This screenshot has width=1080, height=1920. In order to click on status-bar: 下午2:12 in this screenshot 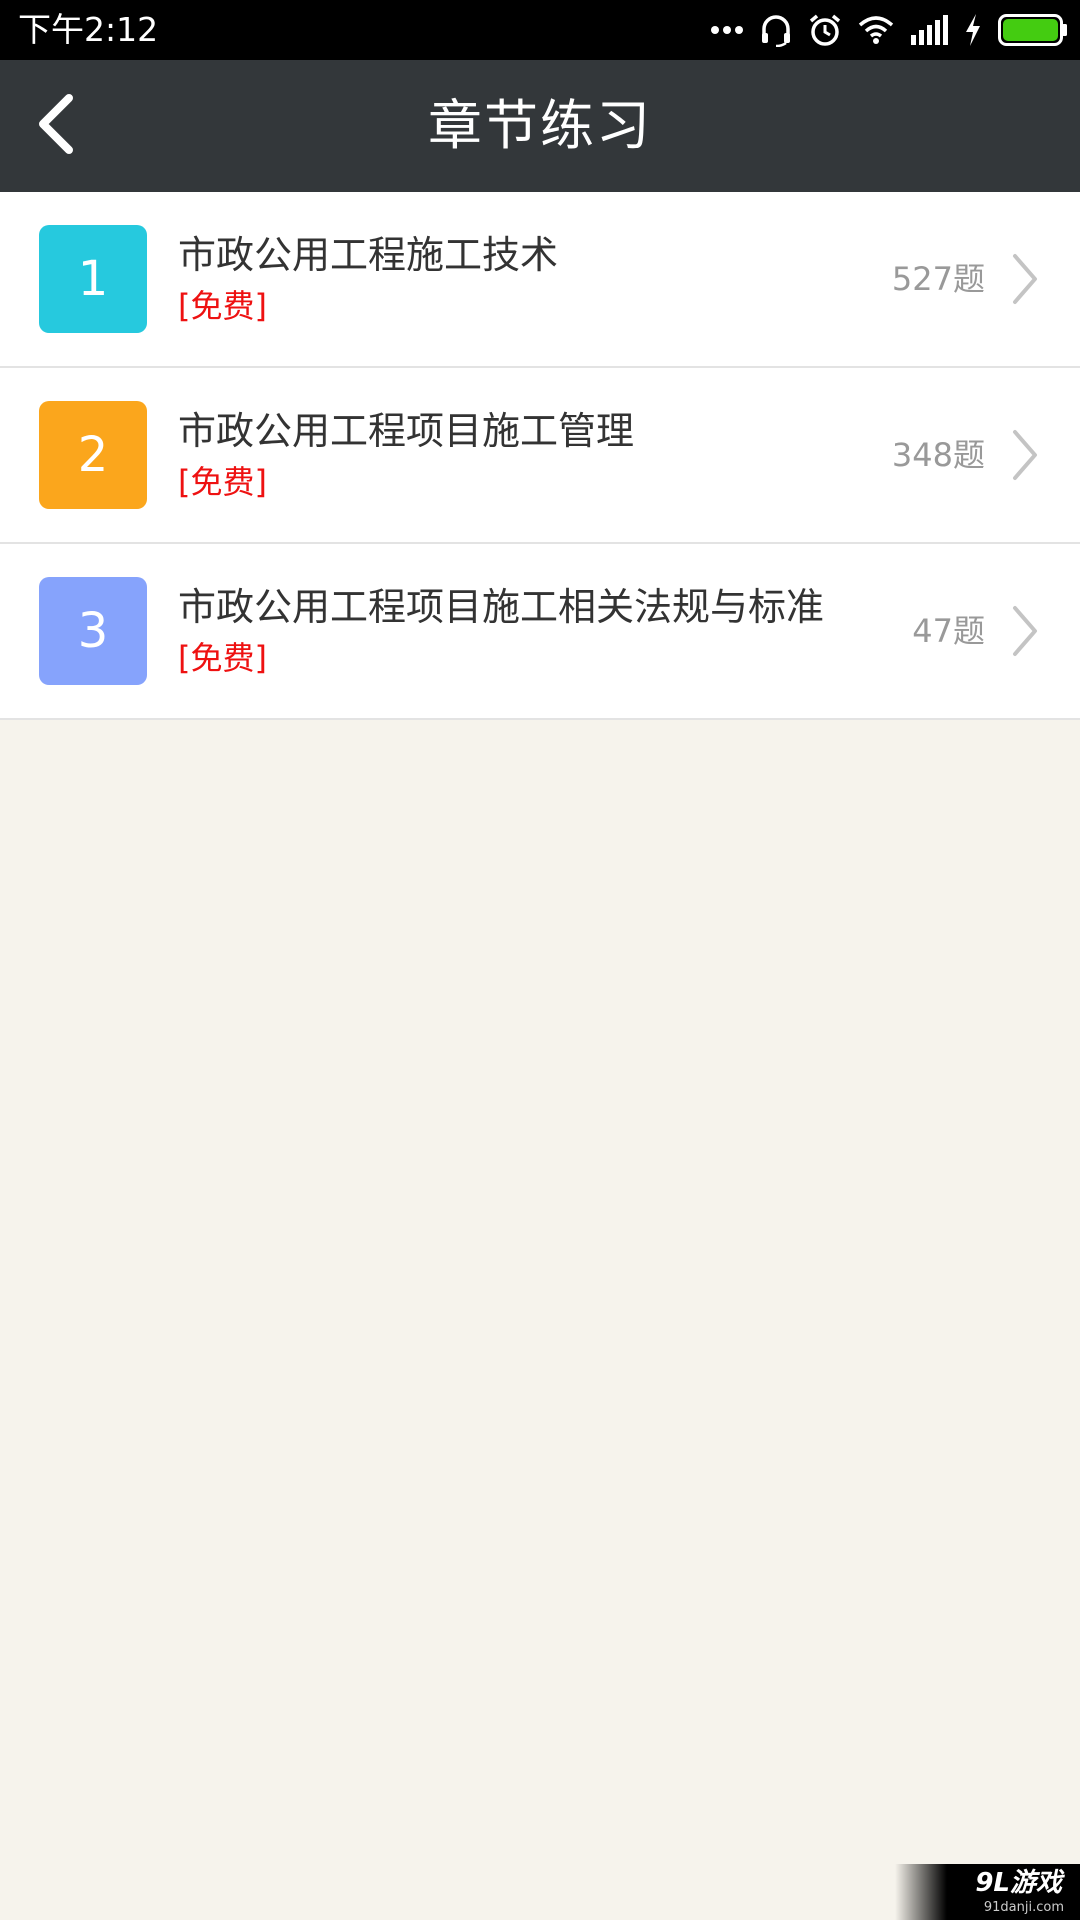, I will do `click(540, 30)`.